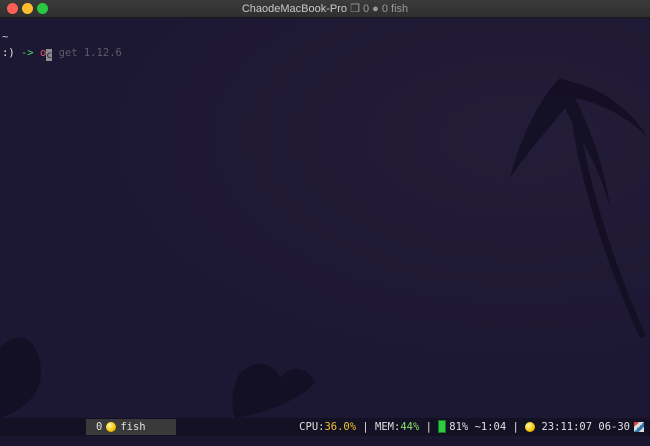  Describe the element at coordinates (378, 426) in the screenshot. I see `mem-label: | MEM:` at that location.